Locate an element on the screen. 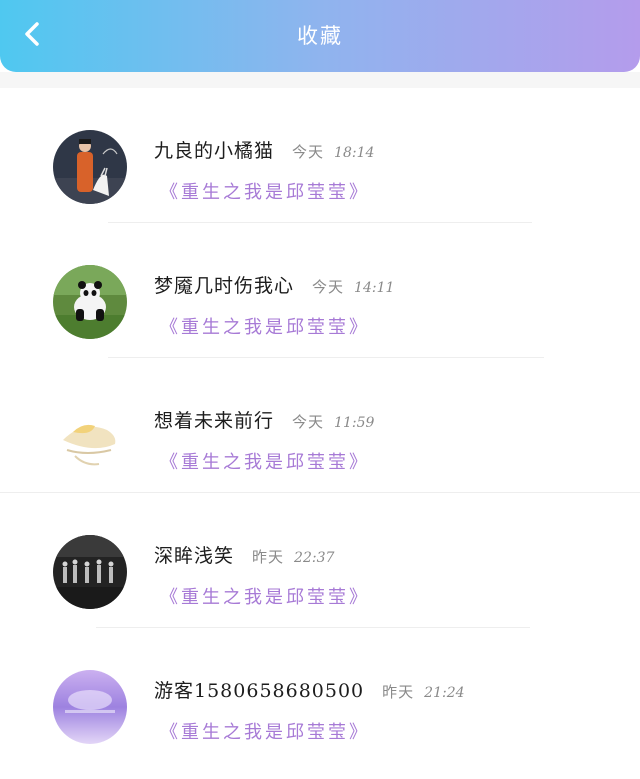  user-name: 梦魇几时伤我心 今天 14:11 is located at coordinates (274, 286).